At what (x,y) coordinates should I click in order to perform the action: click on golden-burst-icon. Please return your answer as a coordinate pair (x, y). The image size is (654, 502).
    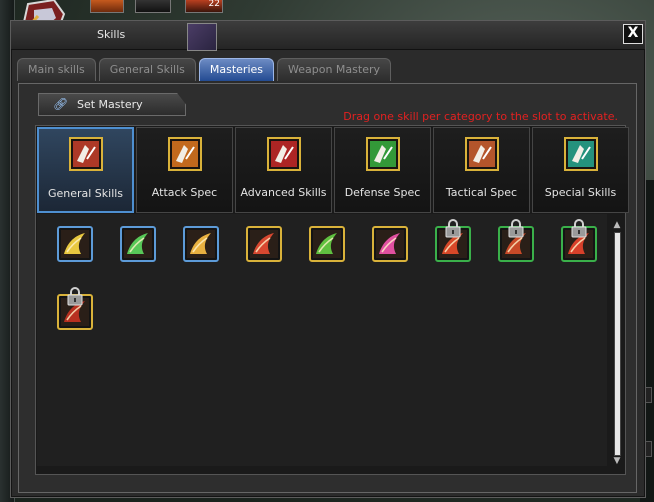
    Looking at the image, I should click on (201, 244).